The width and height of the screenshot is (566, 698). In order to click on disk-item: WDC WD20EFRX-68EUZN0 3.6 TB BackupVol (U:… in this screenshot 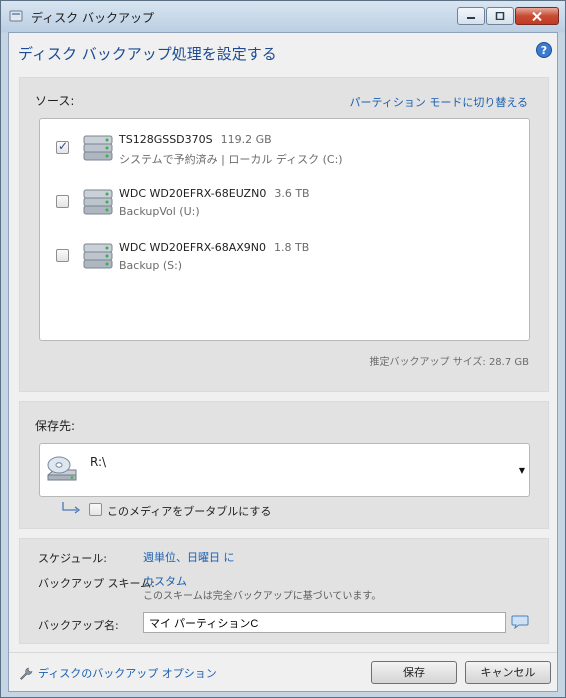, I will do `click(284, 203)`.